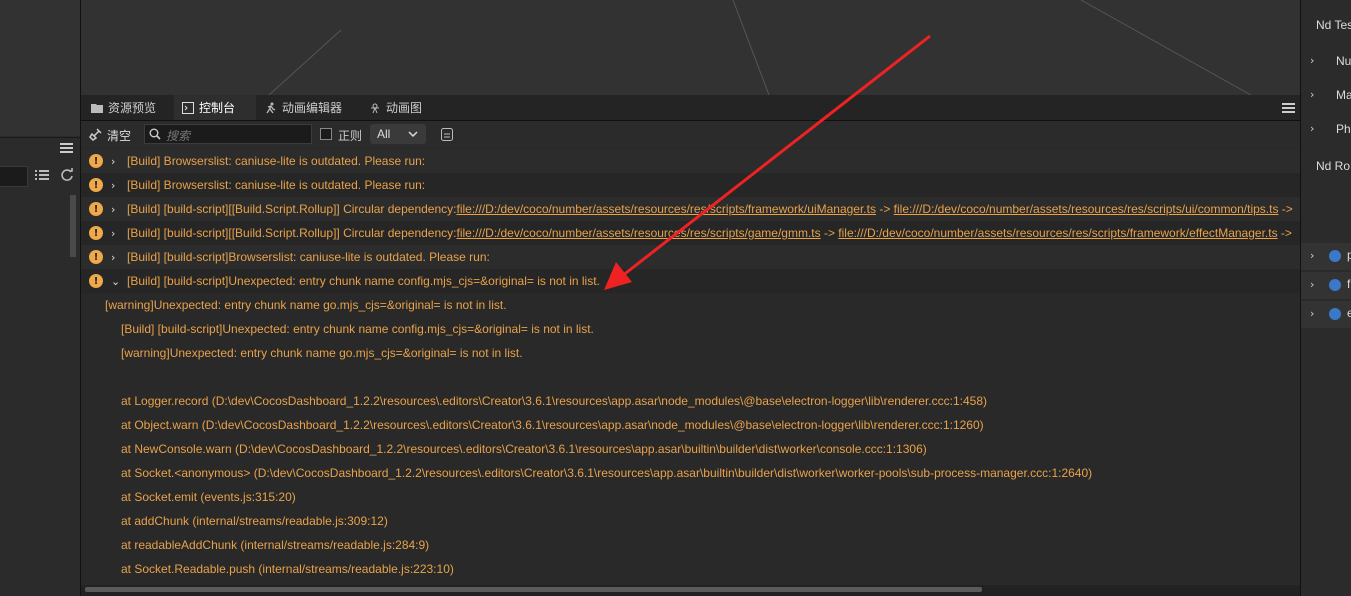 The height and width of the screenshot is (596, 1351). Describe the element at coordinates (447, 136) in the screenshot. I see `collapse-log-icon` at that location.